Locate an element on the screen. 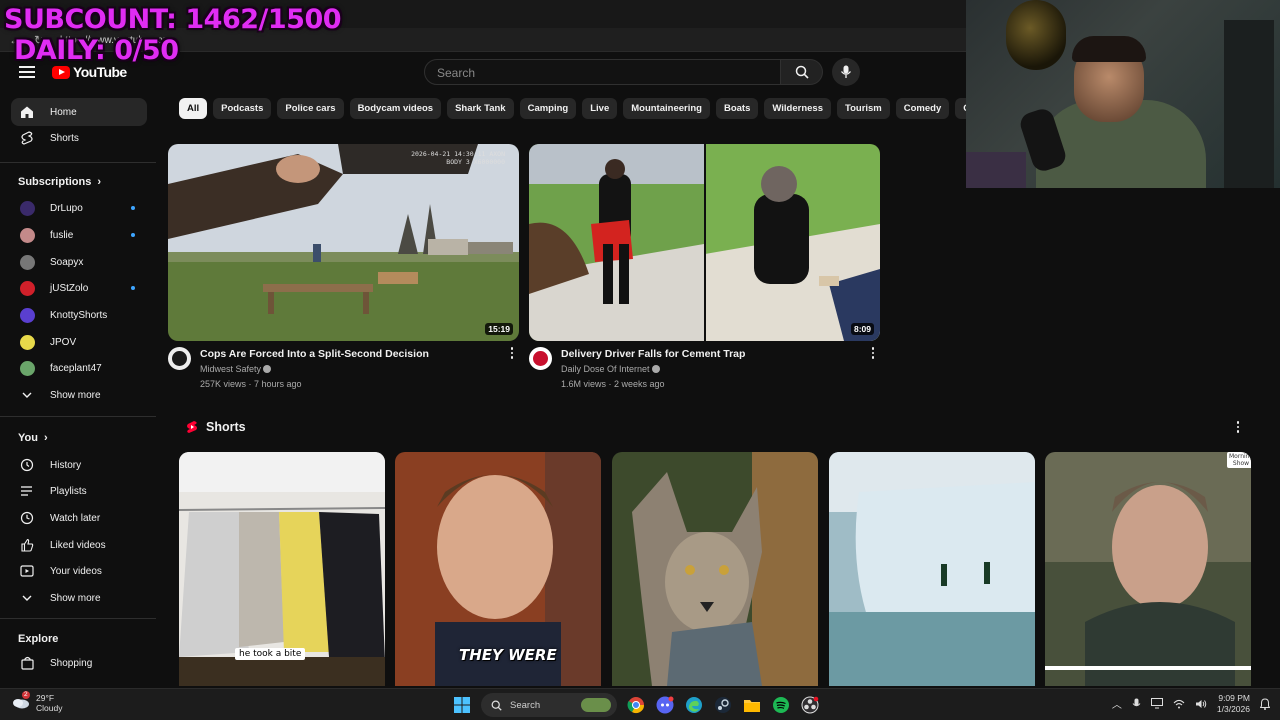 This screenshot has width=1280, height=720. show-more-subscriptions: Show more is located at coordinates (79, 395).